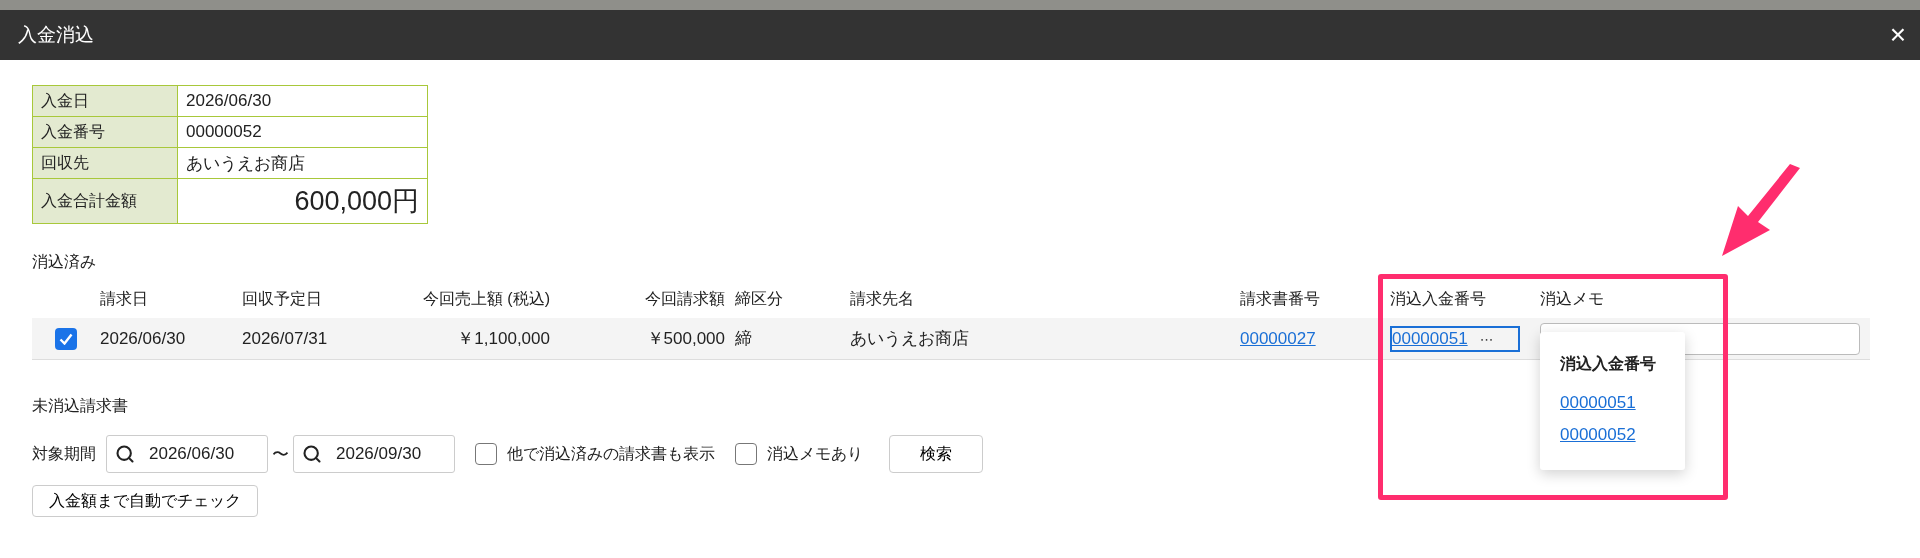 The image size is (1920, 558). Describe the element at coordinates (302, 132) in the screenshot. I see `summary-value: 00000052` at that location.